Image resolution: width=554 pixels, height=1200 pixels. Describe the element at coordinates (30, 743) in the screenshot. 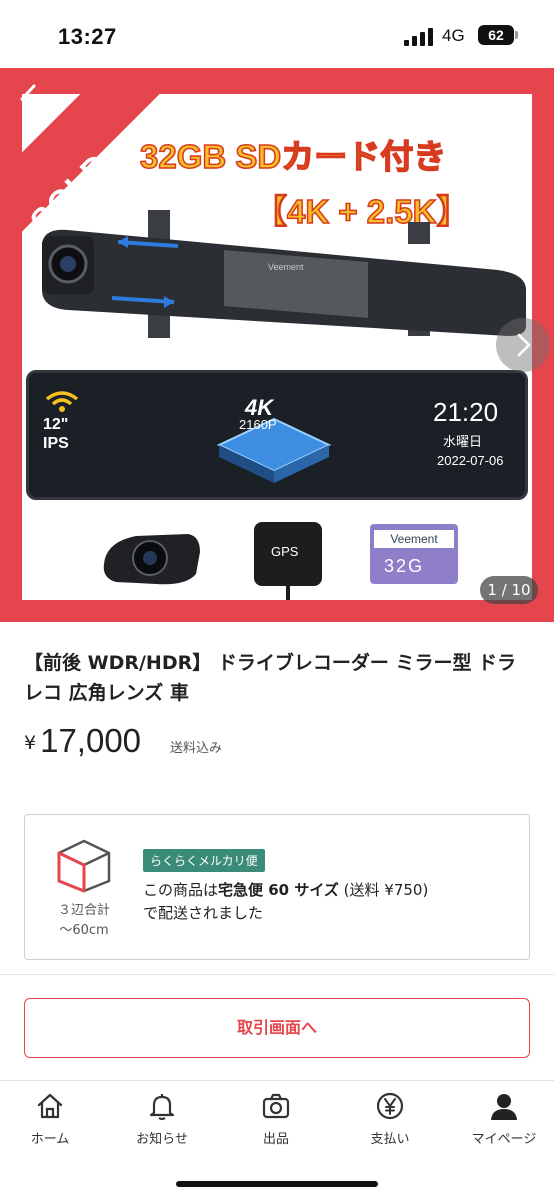

I see `price-currency: ¥` at that location.